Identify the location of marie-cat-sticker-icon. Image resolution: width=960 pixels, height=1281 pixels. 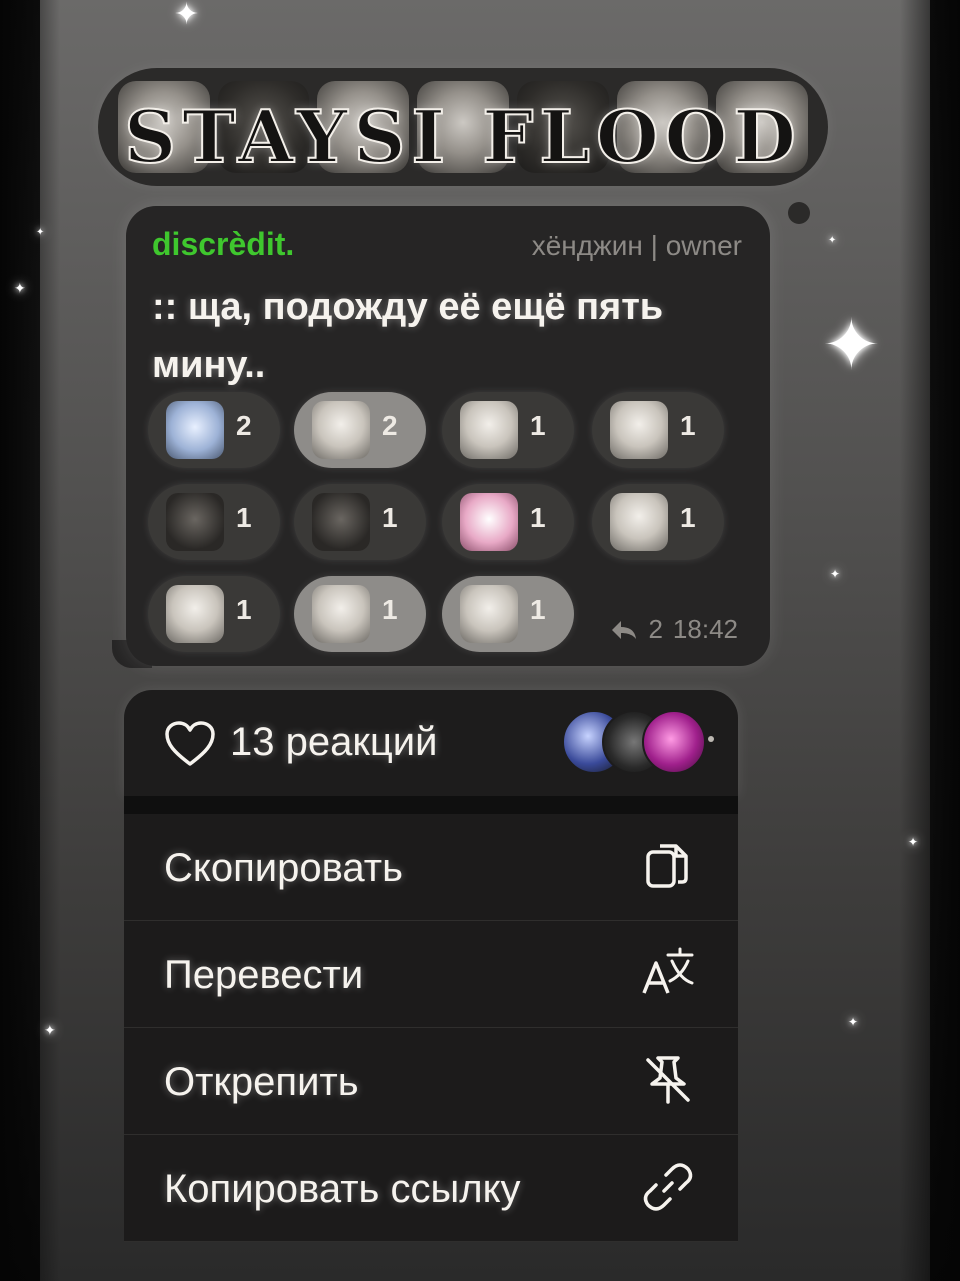
(489, 522).